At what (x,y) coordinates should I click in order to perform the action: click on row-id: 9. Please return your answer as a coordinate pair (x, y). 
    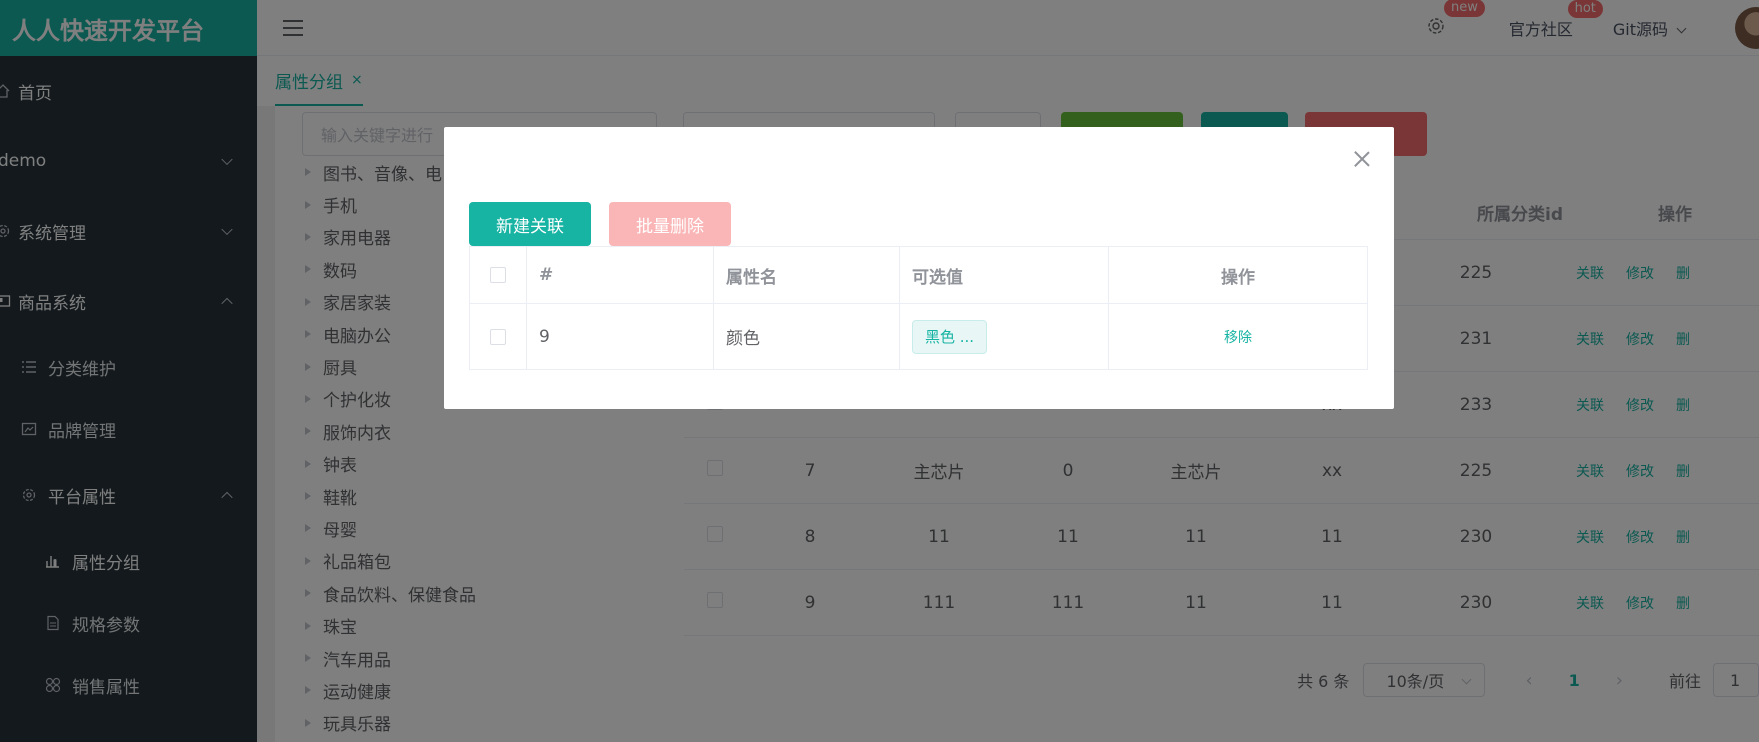
    Looking at the image, I should click on (620, 336).